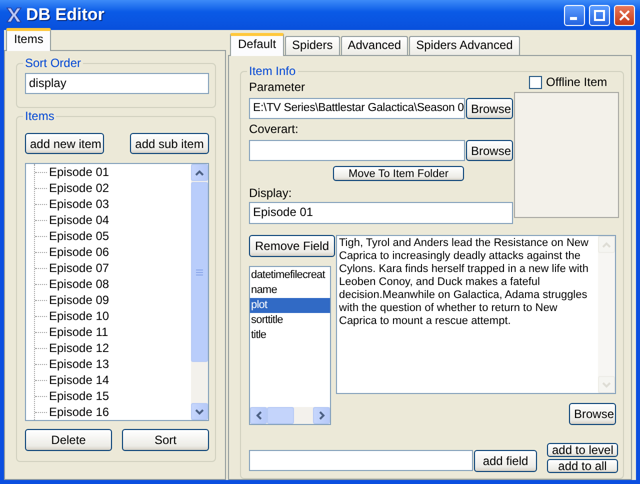  What do you see at coordinates (64, 143) in the screenshot?
I see `add-new-item-button: add new item` at bounding box center [64, 143].